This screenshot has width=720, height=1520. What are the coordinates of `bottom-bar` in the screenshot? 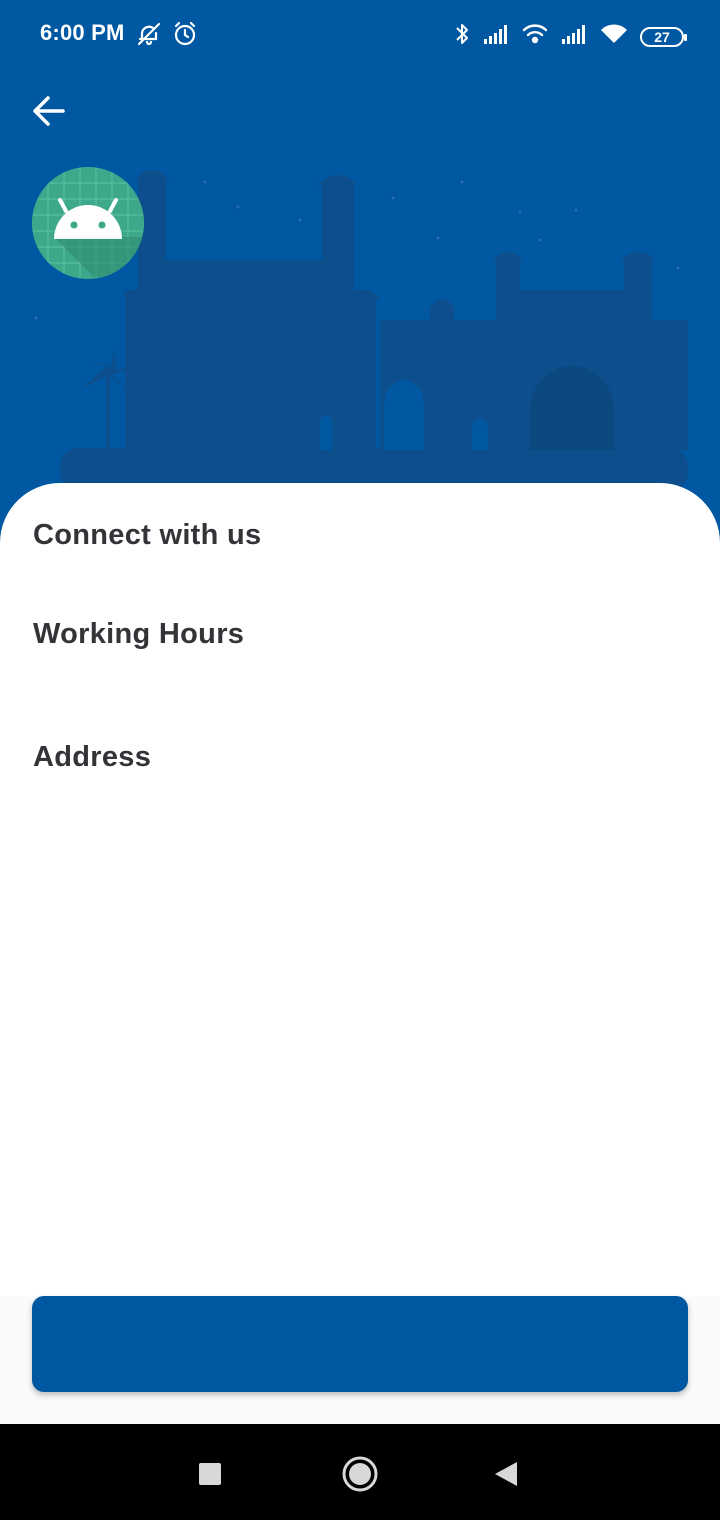 It's located at (360, 1360).